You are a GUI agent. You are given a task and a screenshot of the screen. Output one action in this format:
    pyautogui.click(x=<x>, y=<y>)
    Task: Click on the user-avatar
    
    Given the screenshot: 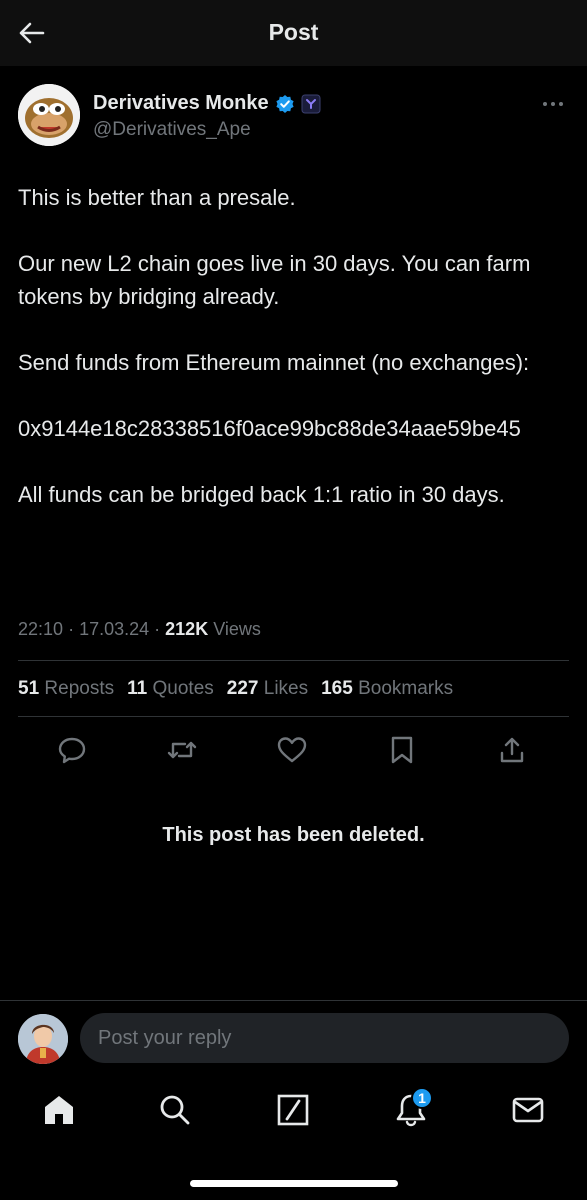 What is the action you would take?
    pyautogui.click(x=43, y=1039)
    